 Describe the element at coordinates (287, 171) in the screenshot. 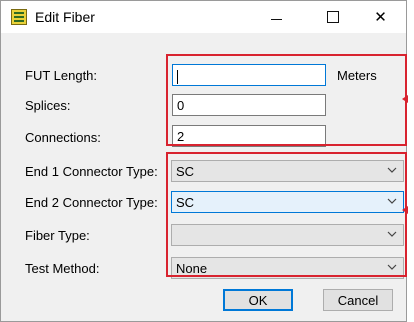

I see `end1-connector-select: SC` at that location.